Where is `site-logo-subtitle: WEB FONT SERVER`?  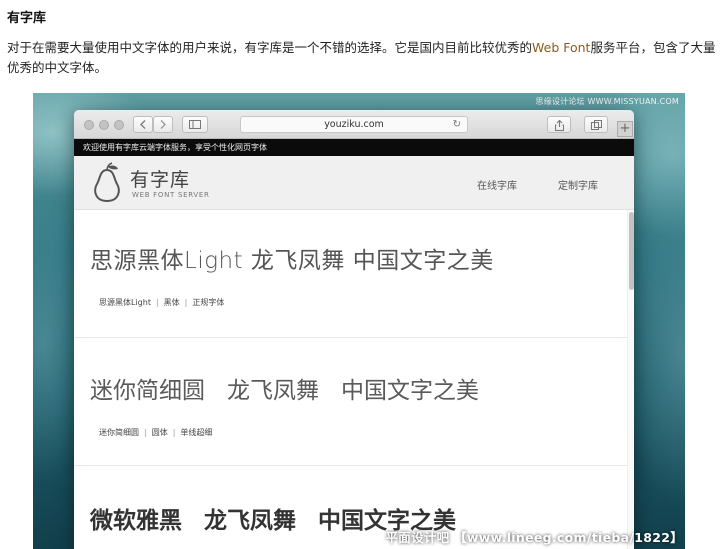 site-logo-subtitle: WEB FONT SERVER is located at coordinates (171, 195).